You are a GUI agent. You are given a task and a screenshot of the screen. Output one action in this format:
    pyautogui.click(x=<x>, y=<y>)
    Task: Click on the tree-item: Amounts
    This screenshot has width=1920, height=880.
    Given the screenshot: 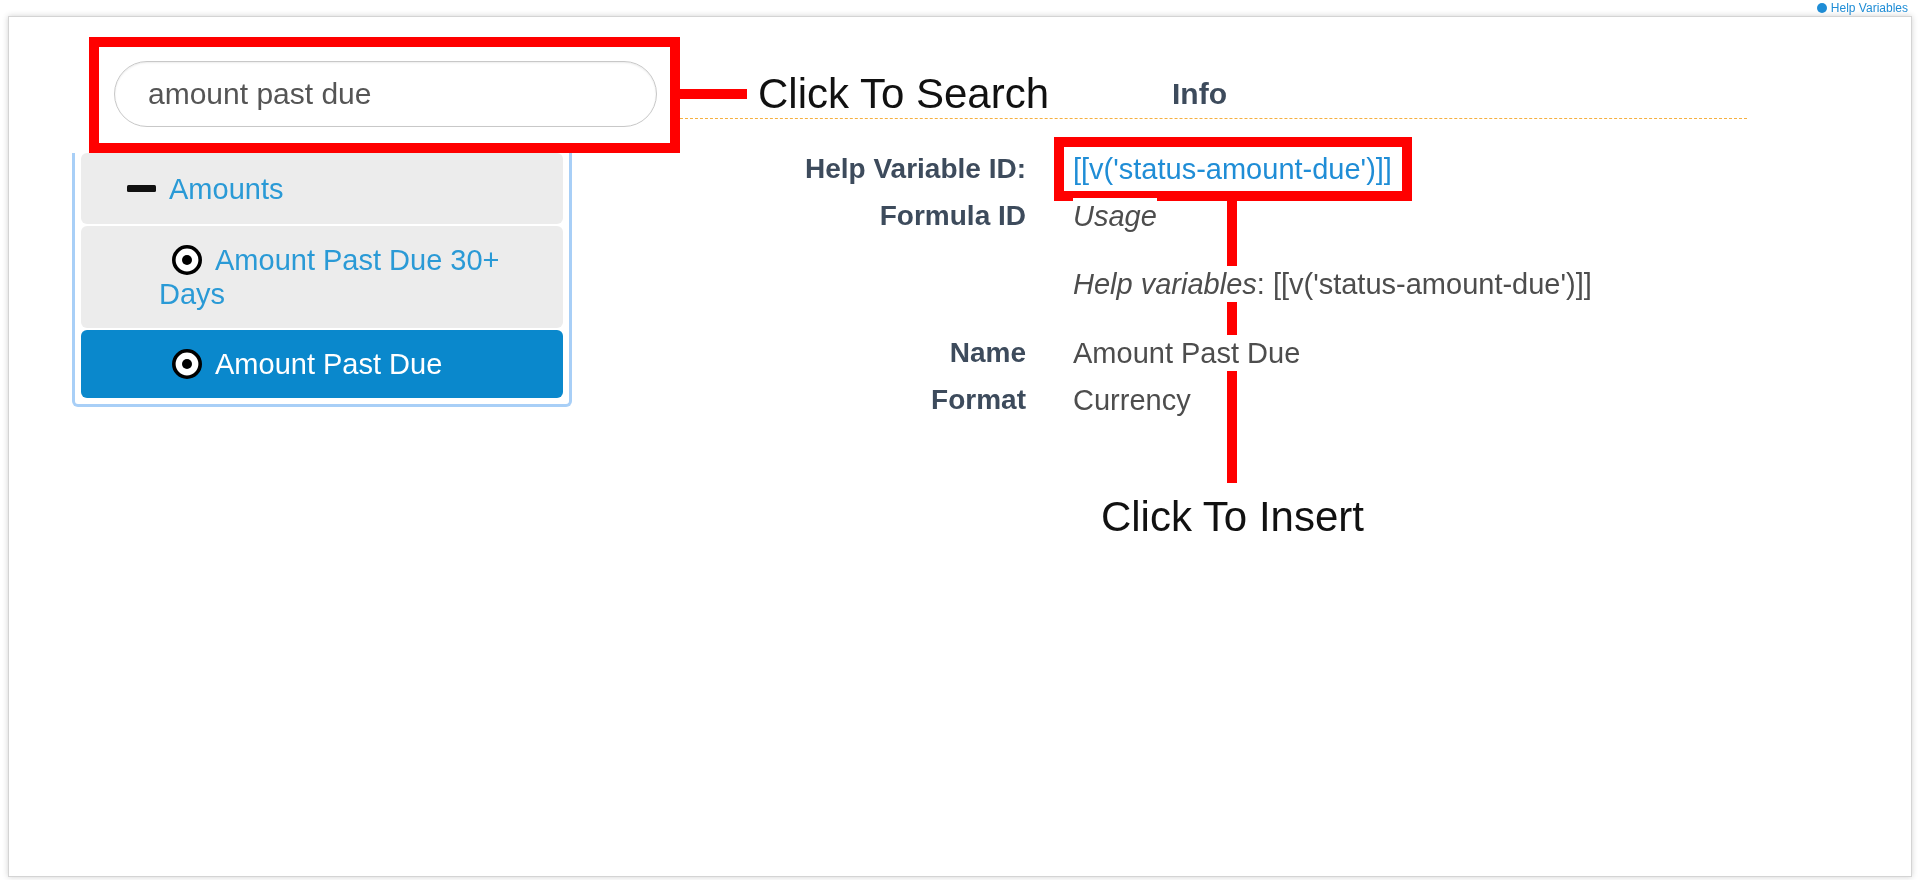 What is the action you would take?
    pyautogui.click(x=322, y=188)
    